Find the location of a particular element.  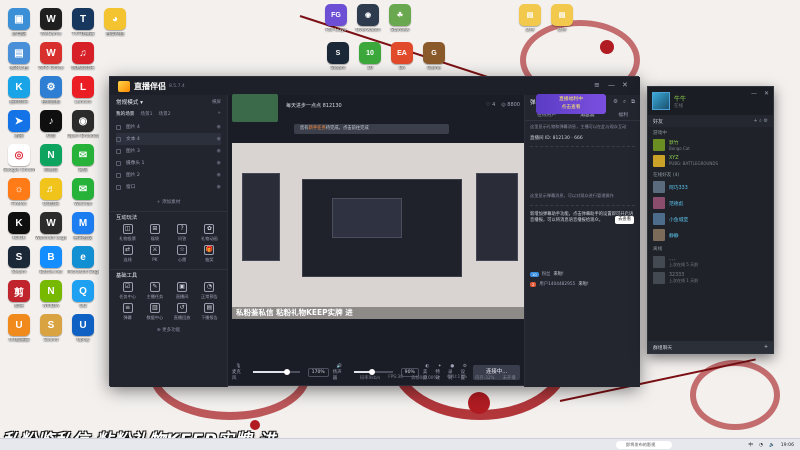

stream-cover is located at coordinates (255, 108).